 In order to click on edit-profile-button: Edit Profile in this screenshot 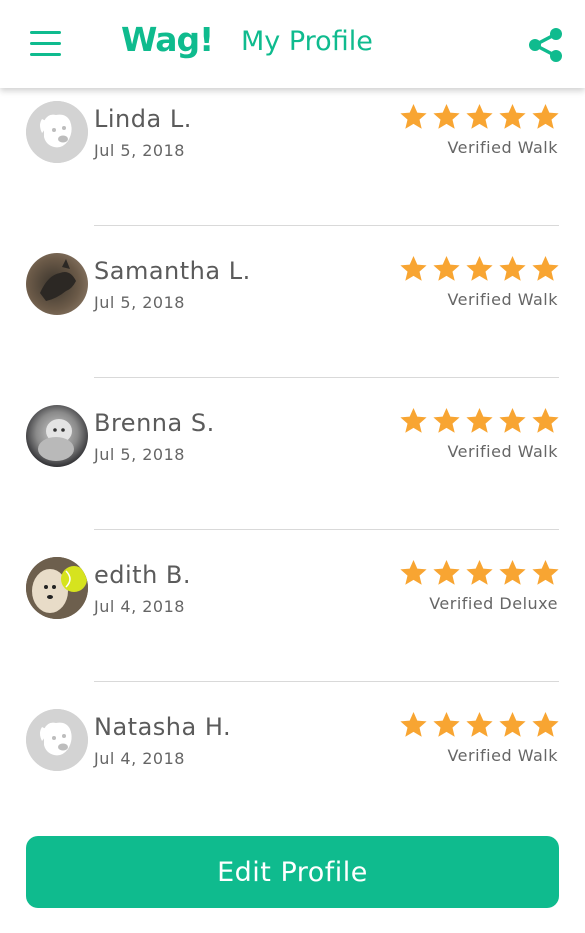, I will do `click(292, 872)`.